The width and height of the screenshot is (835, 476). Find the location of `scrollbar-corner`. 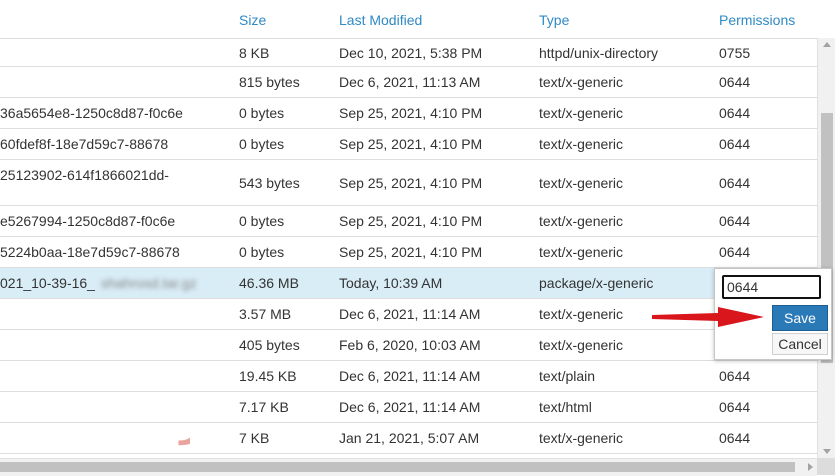

scrollbar-corner is located at coordinates (826, 466).